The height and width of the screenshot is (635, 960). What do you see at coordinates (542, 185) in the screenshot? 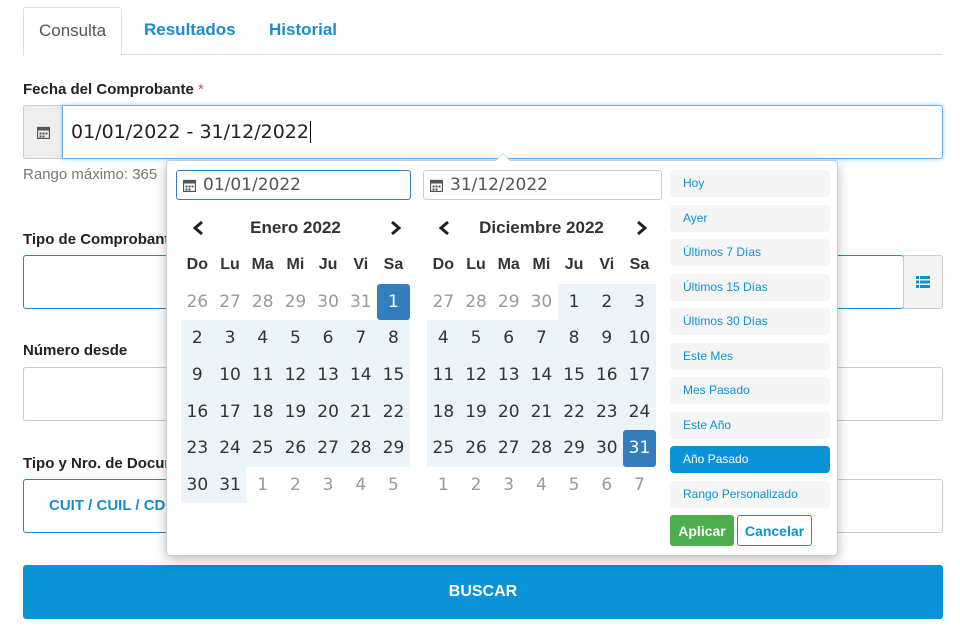
I see `end-date-input: 31/12/2022` at bounding box center [542, 185].